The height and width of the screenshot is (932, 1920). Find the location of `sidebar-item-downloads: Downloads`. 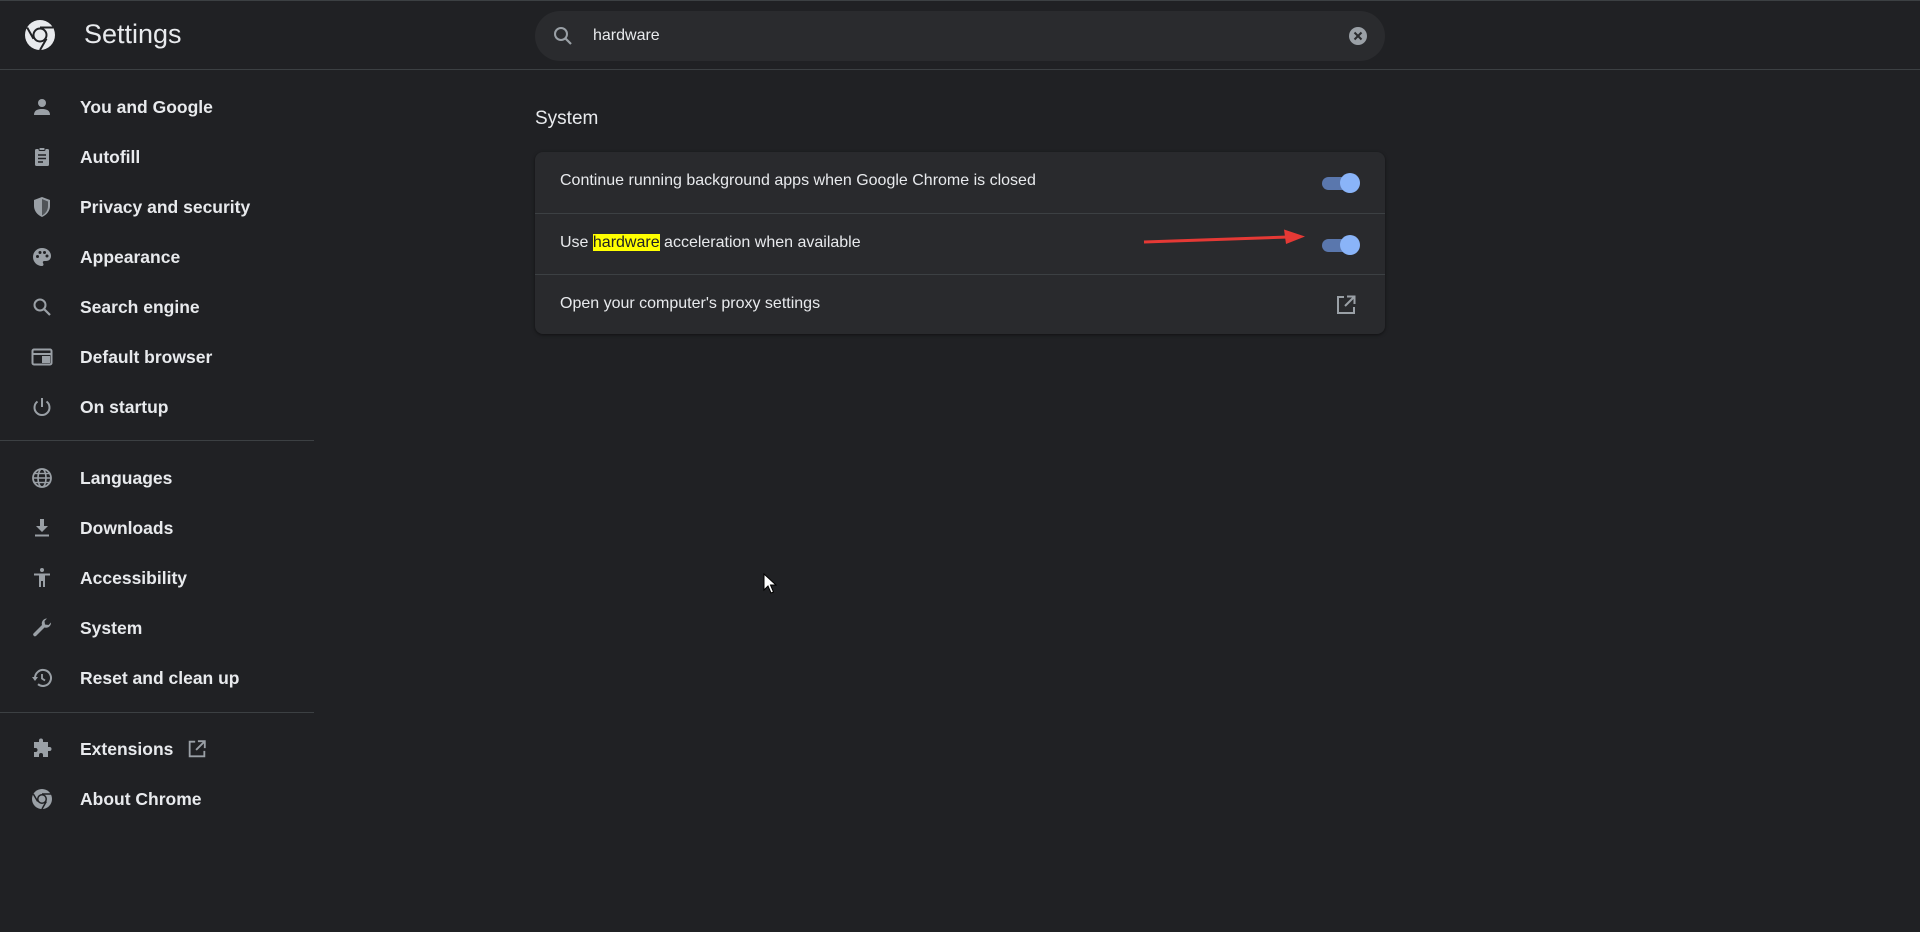

sidebar-item-downloads: Downloads is located at coordinates (157, 528).